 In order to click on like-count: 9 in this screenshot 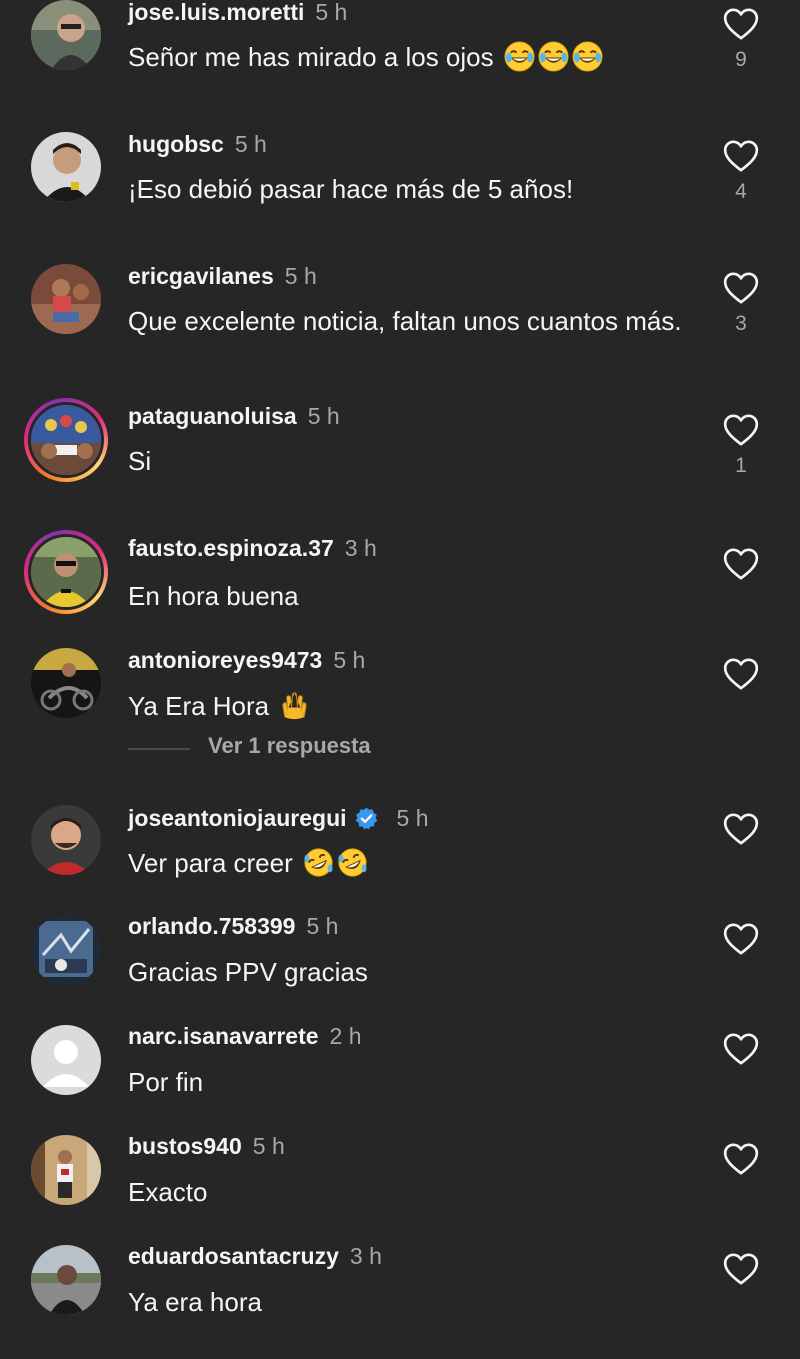, I will do `click(741, 59)`.